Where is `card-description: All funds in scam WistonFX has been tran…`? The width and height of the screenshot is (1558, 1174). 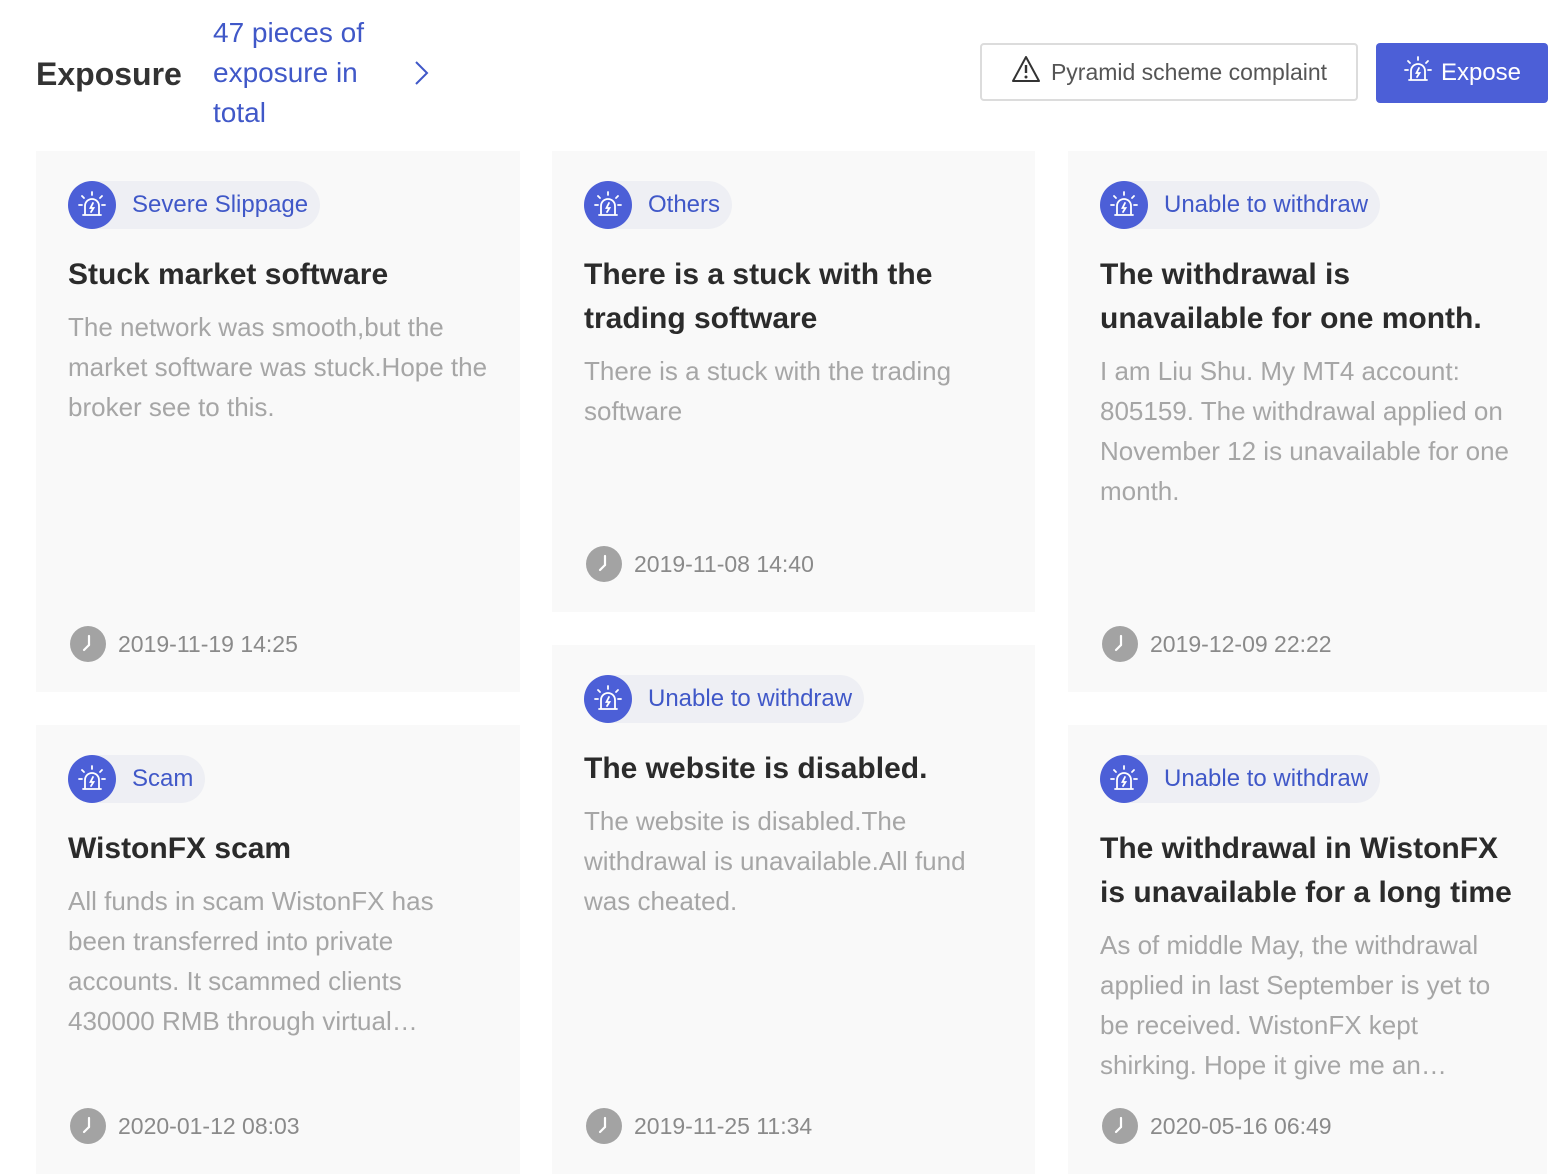 card-description: All funds in scam WistonFX has been tran… is located at coordinates (251, 961).